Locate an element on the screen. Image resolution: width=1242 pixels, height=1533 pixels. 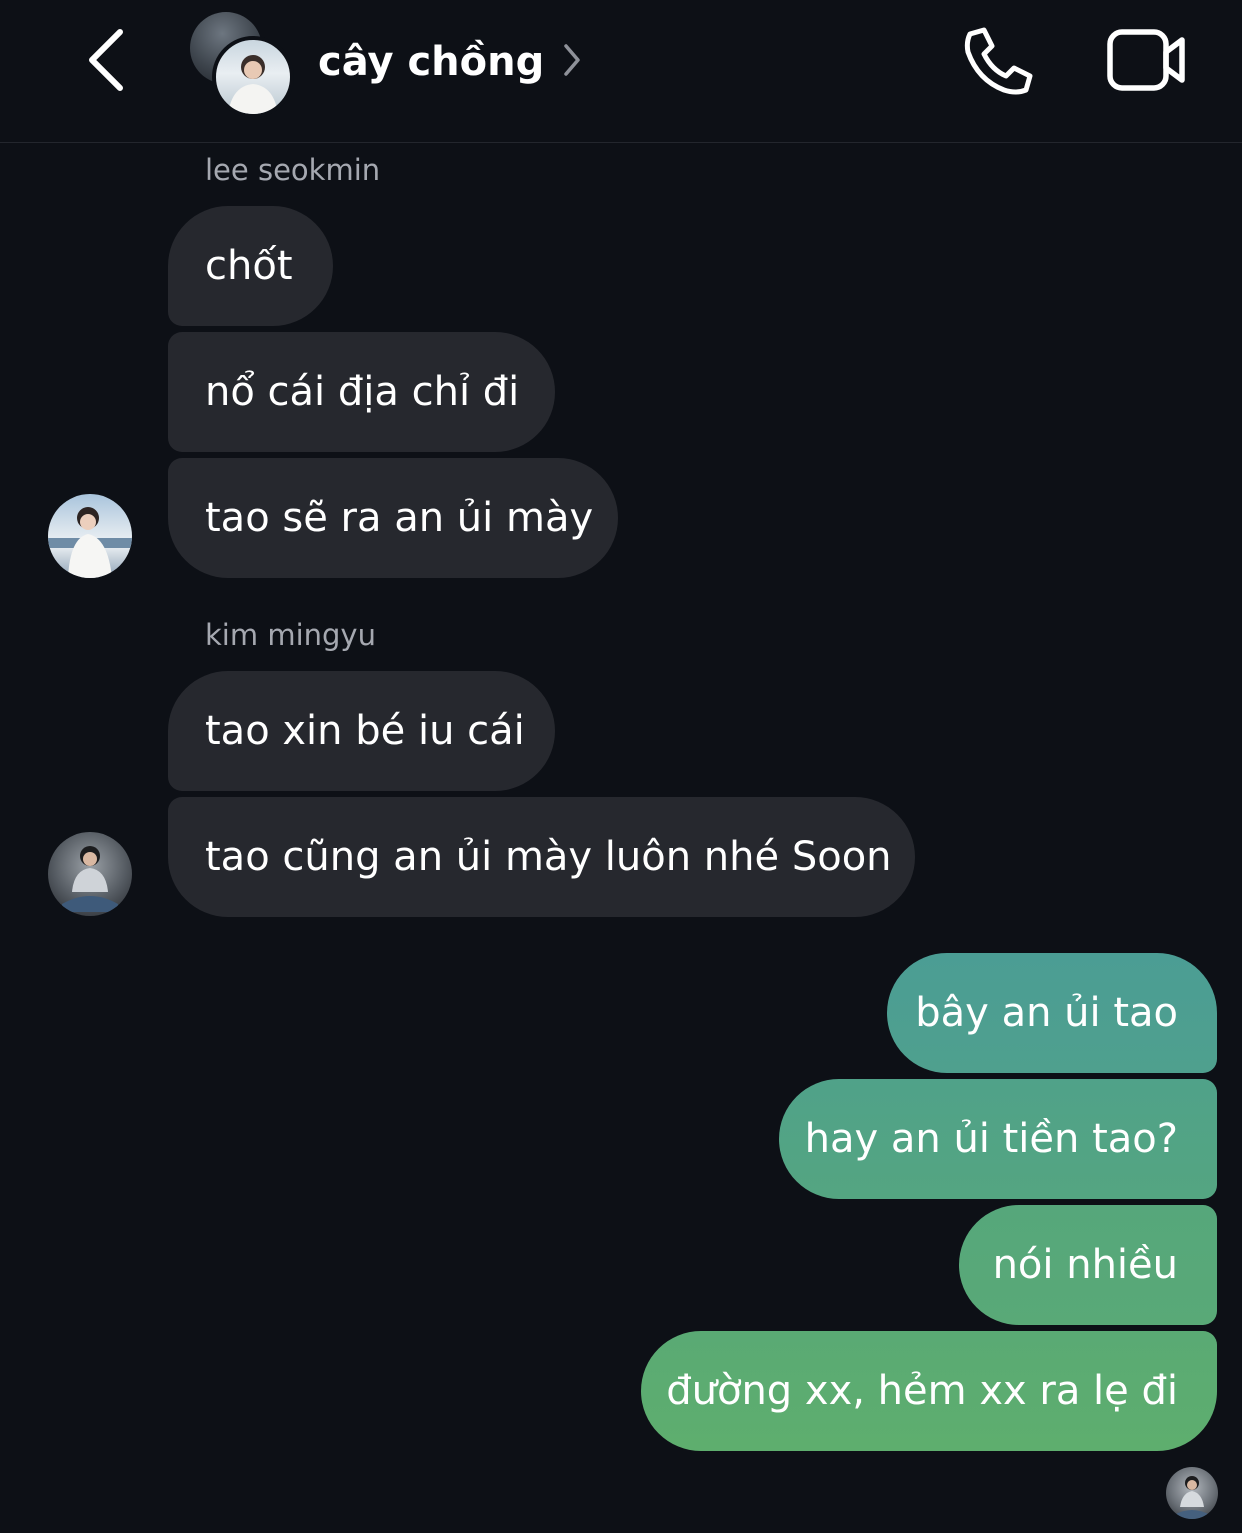
group-avatar is located at coordinates (242, 65).